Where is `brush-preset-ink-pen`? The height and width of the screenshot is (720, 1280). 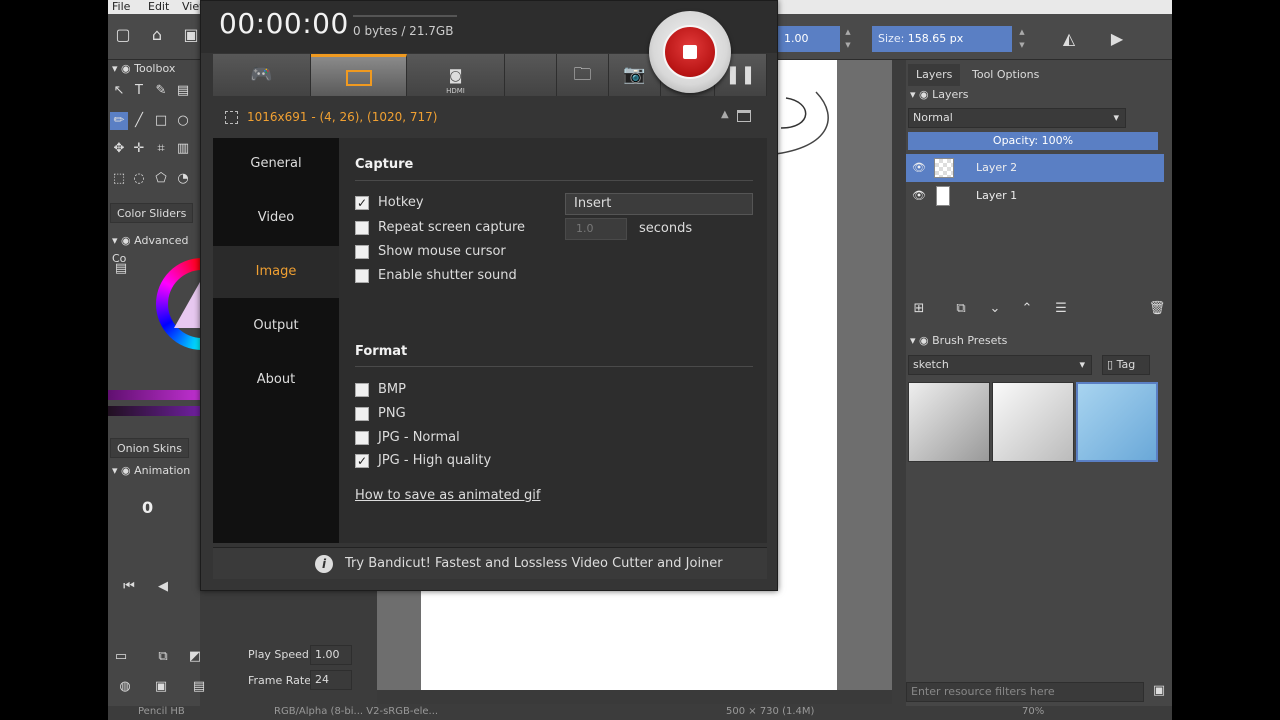 brush-preset-ink-pen is located at coordinates (1117, 422).